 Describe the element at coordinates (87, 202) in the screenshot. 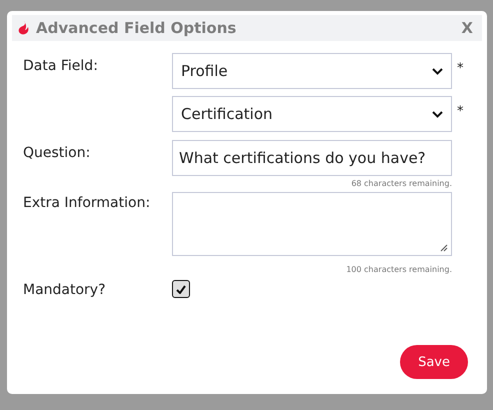

I see `field-label: Extra Information:` at that location.